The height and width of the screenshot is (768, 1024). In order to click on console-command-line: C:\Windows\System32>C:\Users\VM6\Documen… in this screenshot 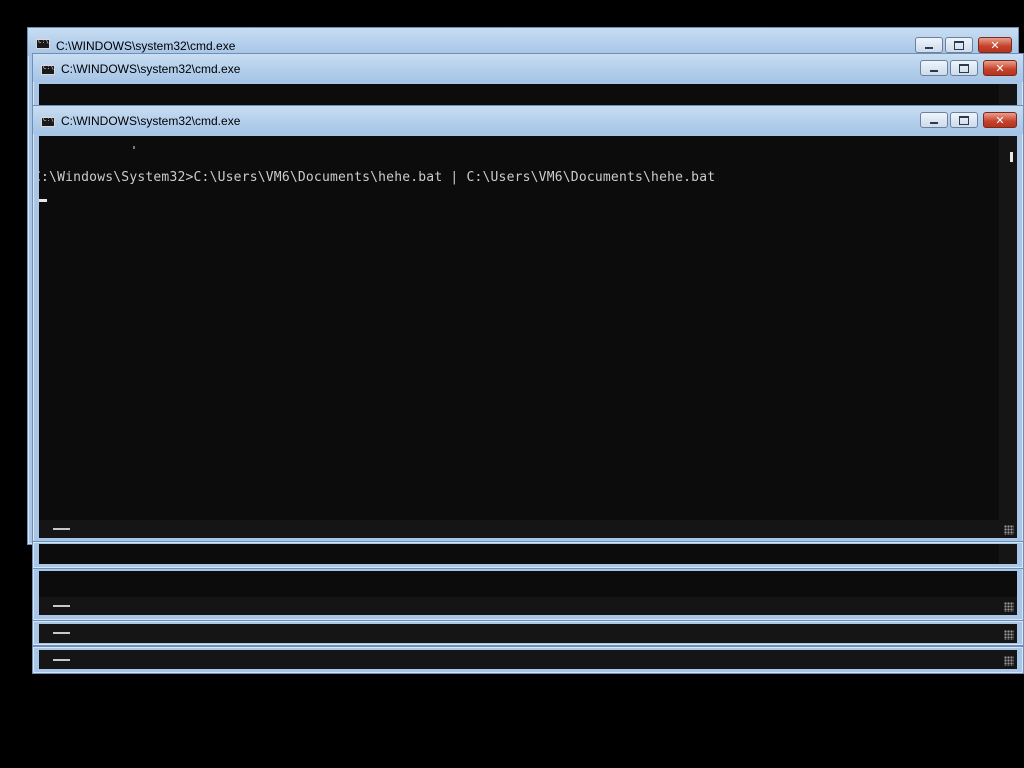, I will do `click(377, 177)`.